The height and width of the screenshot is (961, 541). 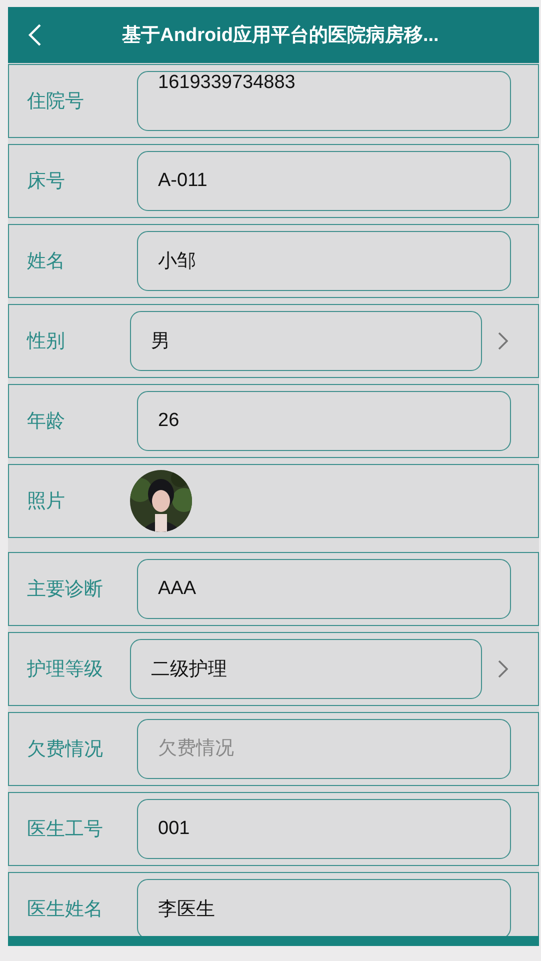 I want to click on field-label: 床号, so click(x=46, y=182).